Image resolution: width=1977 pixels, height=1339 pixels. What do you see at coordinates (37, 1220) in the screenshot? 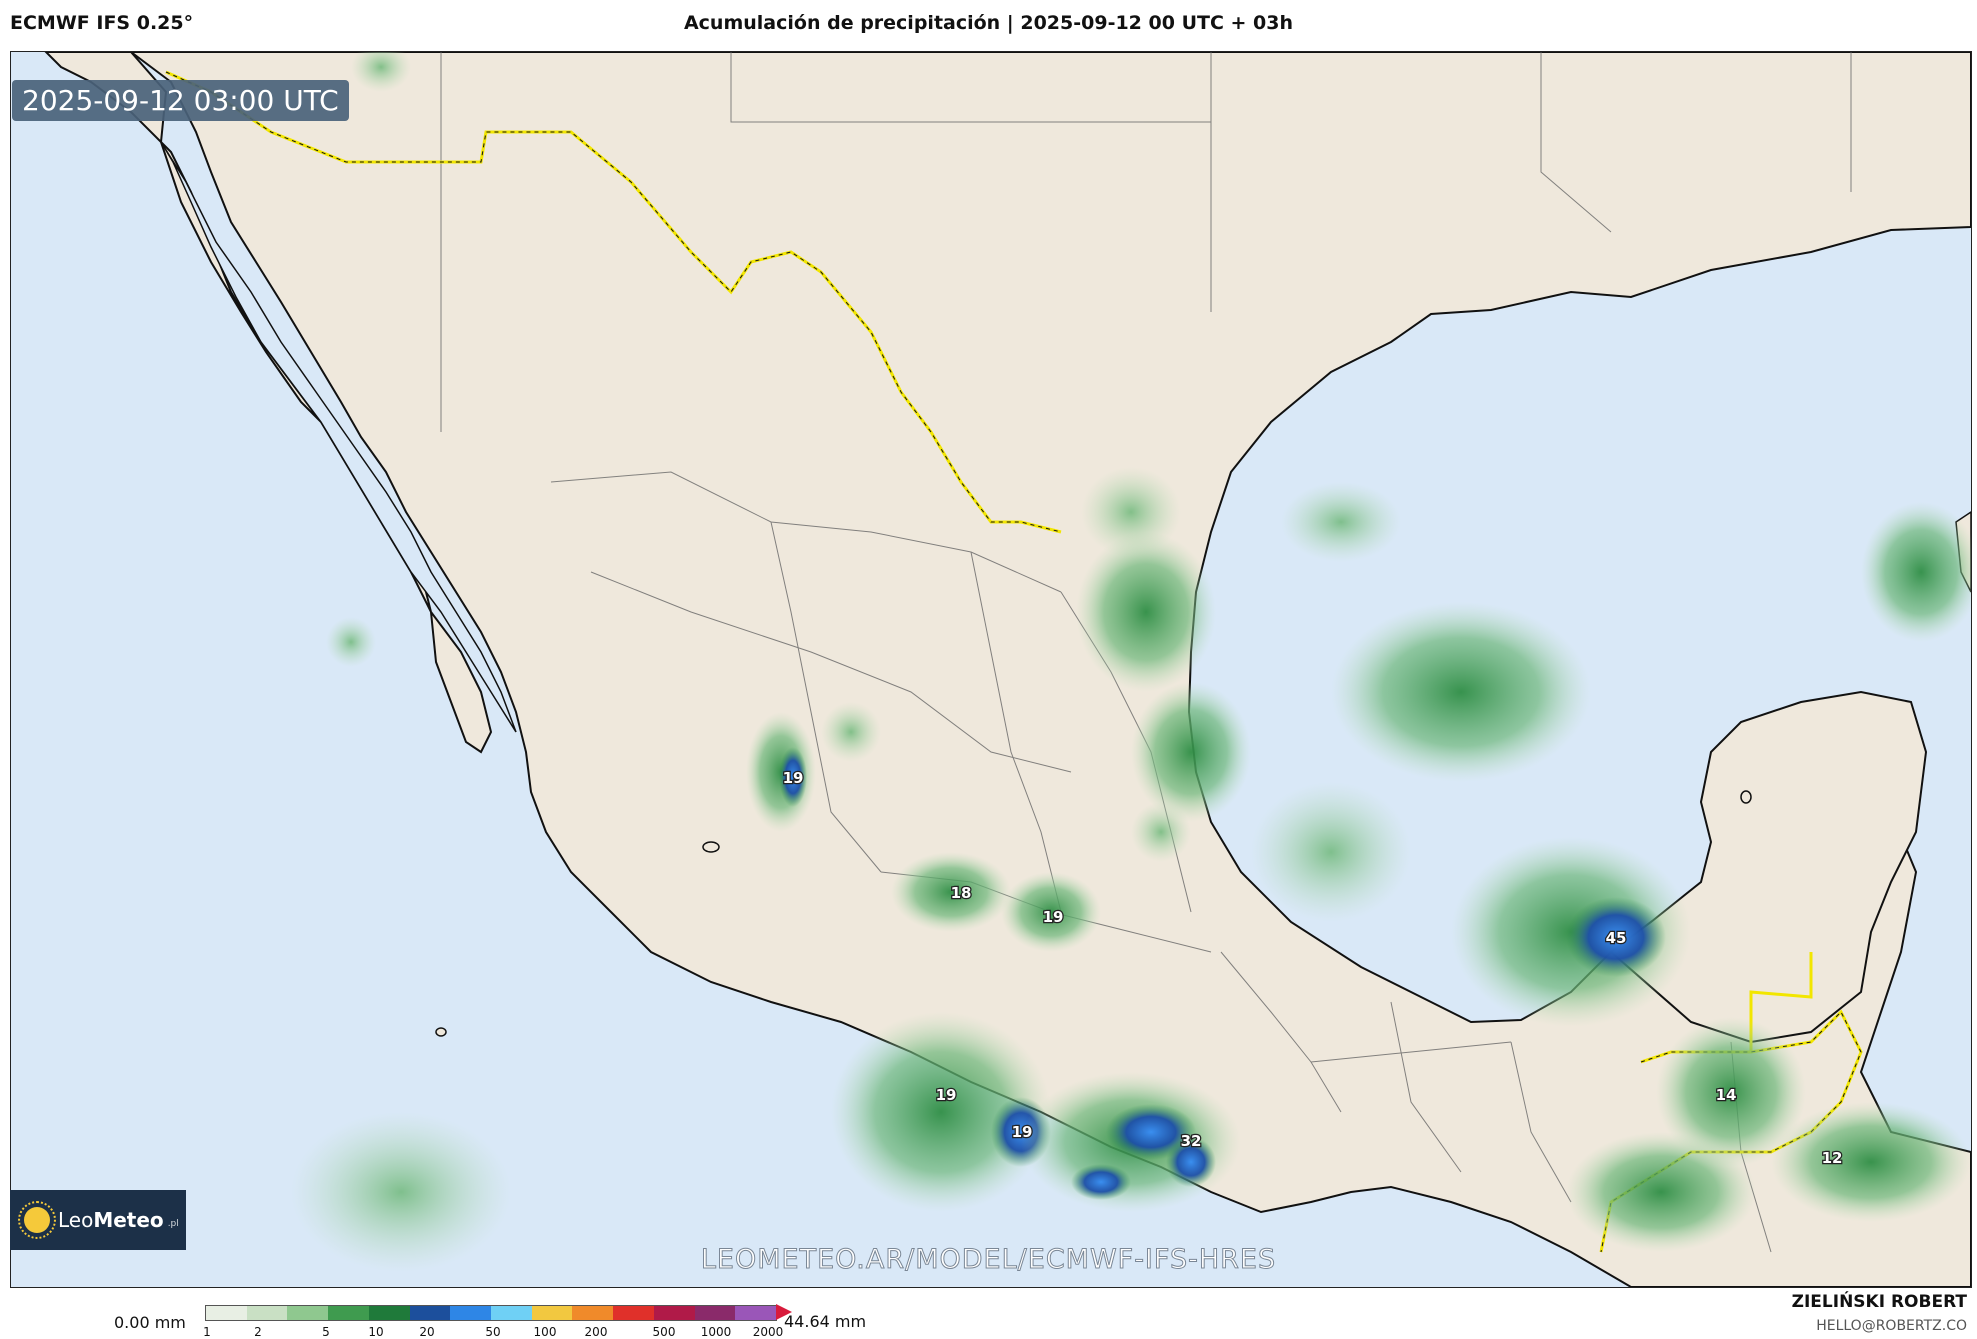
I see `sun-icon` at bounding box center [37, 1220].